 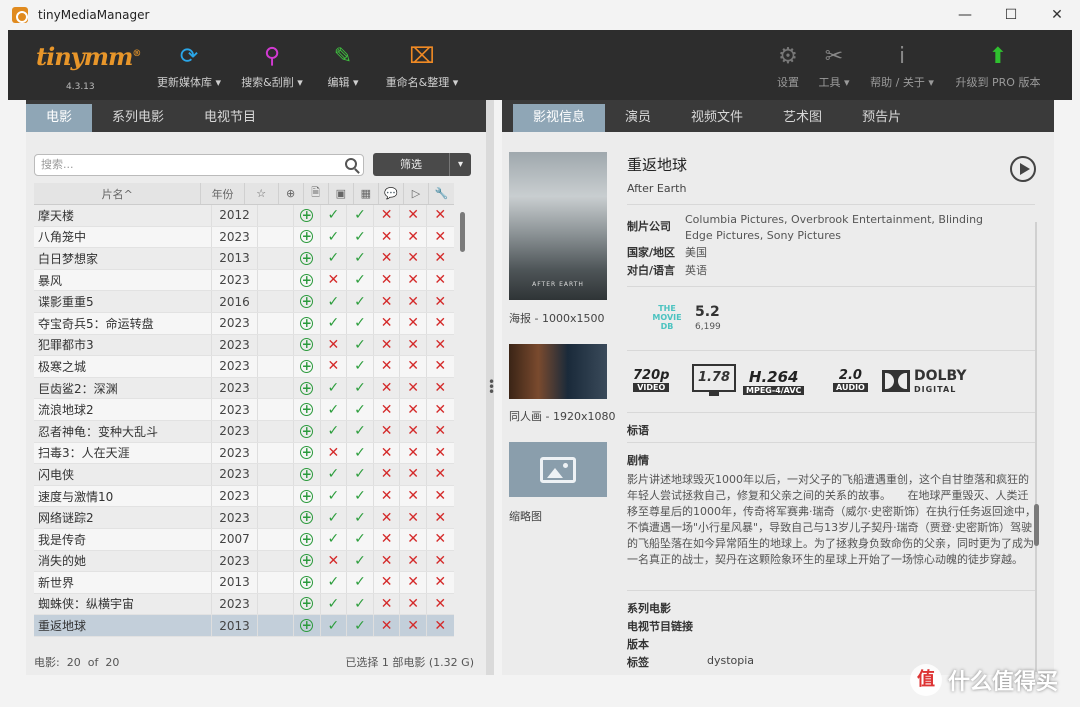 What do you see at coordinates (123, 582) in the screenshot?
I see `cell-title: 新世界` at bounding box center [123, 582].